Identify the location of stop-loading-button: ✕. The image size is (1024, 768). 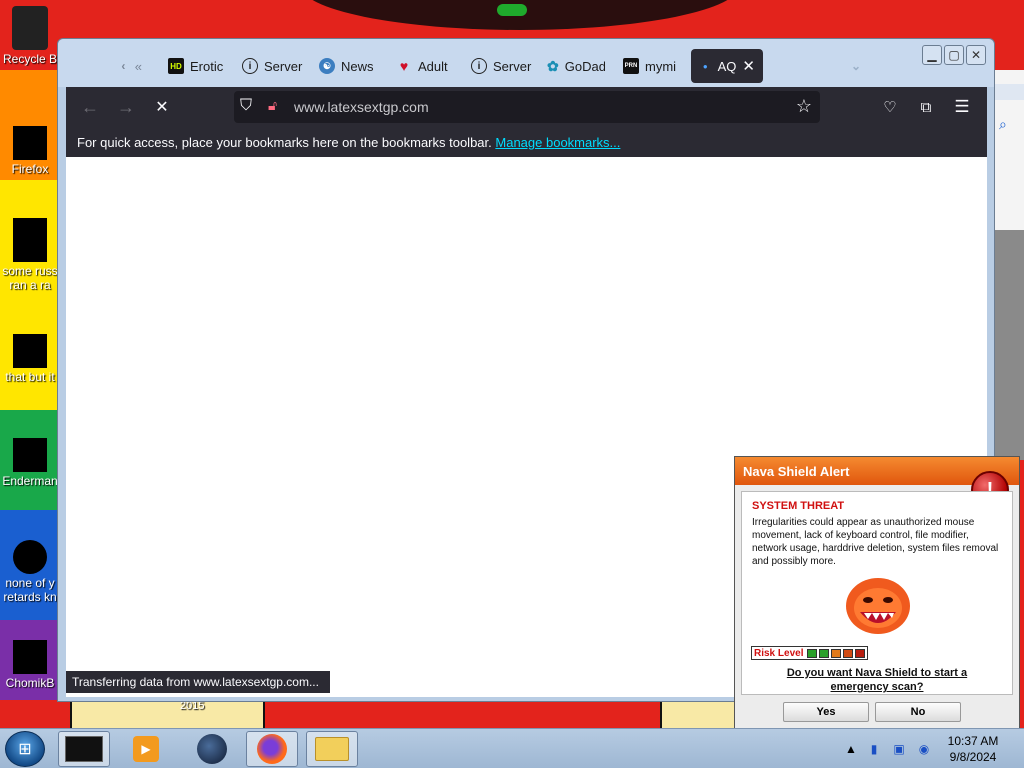
(162, 107).